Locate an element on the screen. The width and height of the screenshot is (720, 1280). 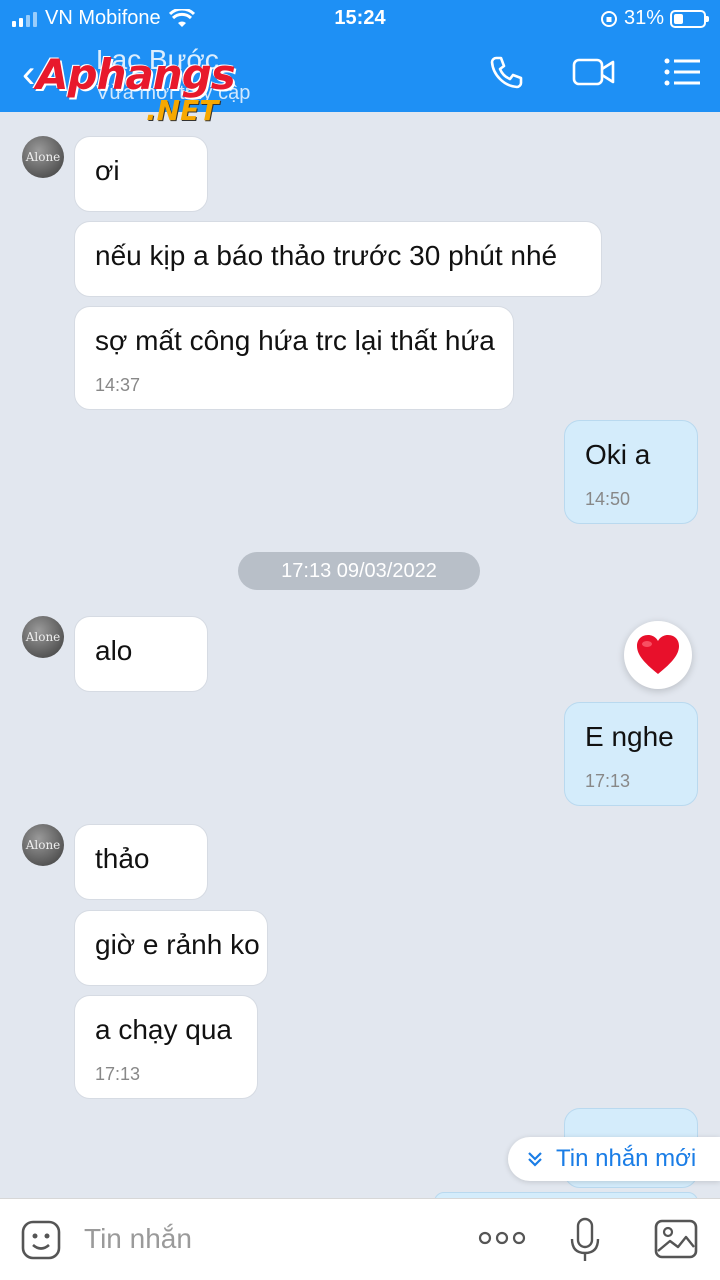
phone-call-icon is located at coordinates (506, 72).